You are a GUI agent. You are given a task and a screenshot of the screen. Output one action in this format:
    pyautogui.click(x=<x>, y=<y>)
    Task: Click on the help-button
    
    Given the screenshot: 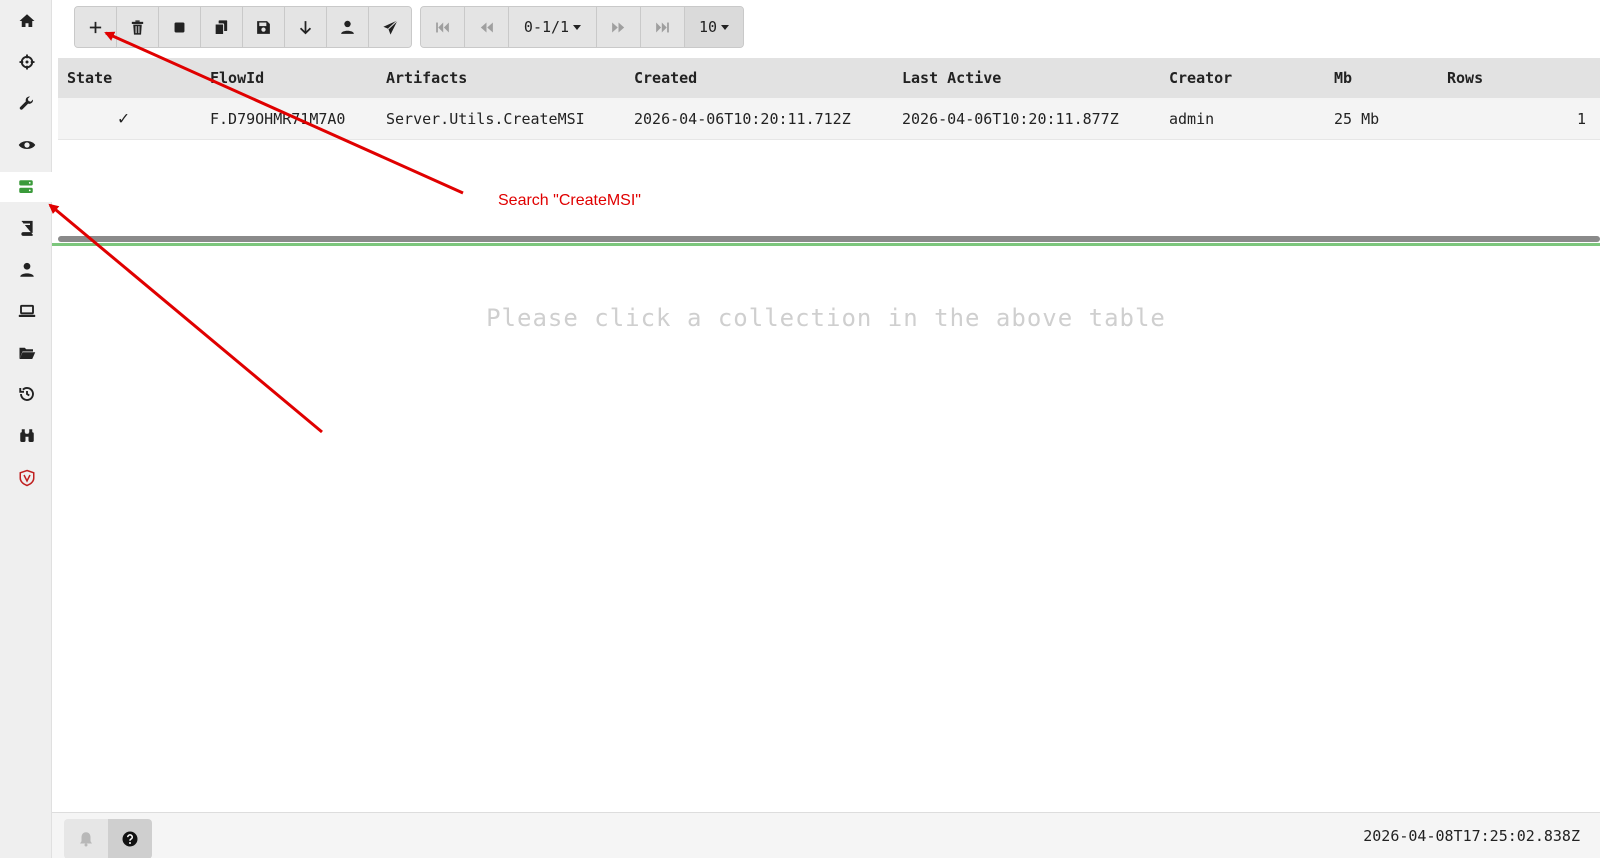 What is the action you would take?
    pyautogui.click(x=130, y=838)
    